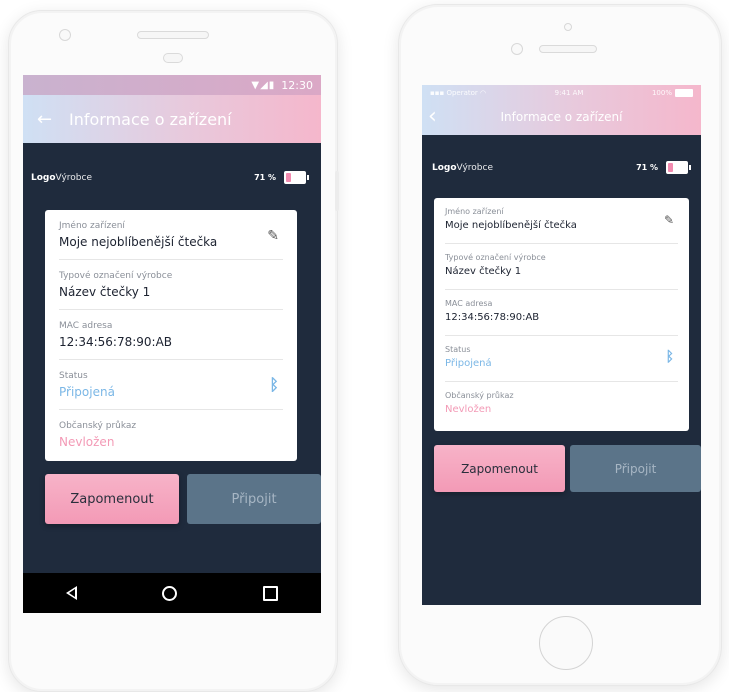 The width and height of the screenshot is (729, 692). I want to click on android-status-bar: ▼◢▮ 12:30, so click(172, 85).